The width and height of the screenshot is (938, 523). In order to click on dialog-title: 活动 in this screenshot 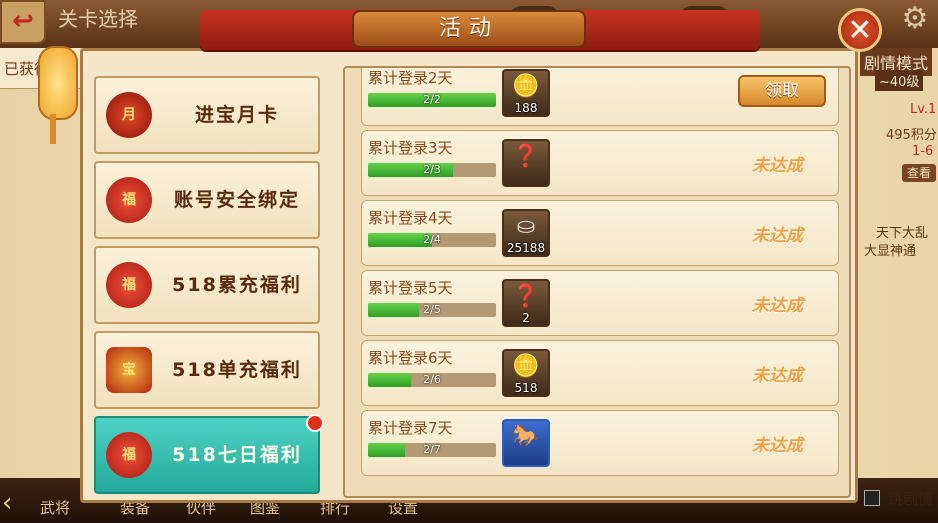, I will do `click(468, 28)`.